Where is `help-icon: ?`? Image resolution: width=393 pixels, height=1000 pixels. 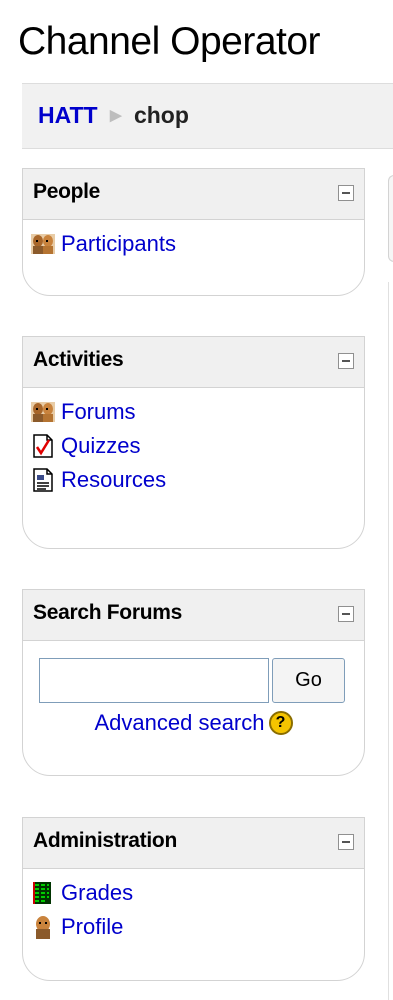 help-icon: ? is located at coordinates (280, 723).